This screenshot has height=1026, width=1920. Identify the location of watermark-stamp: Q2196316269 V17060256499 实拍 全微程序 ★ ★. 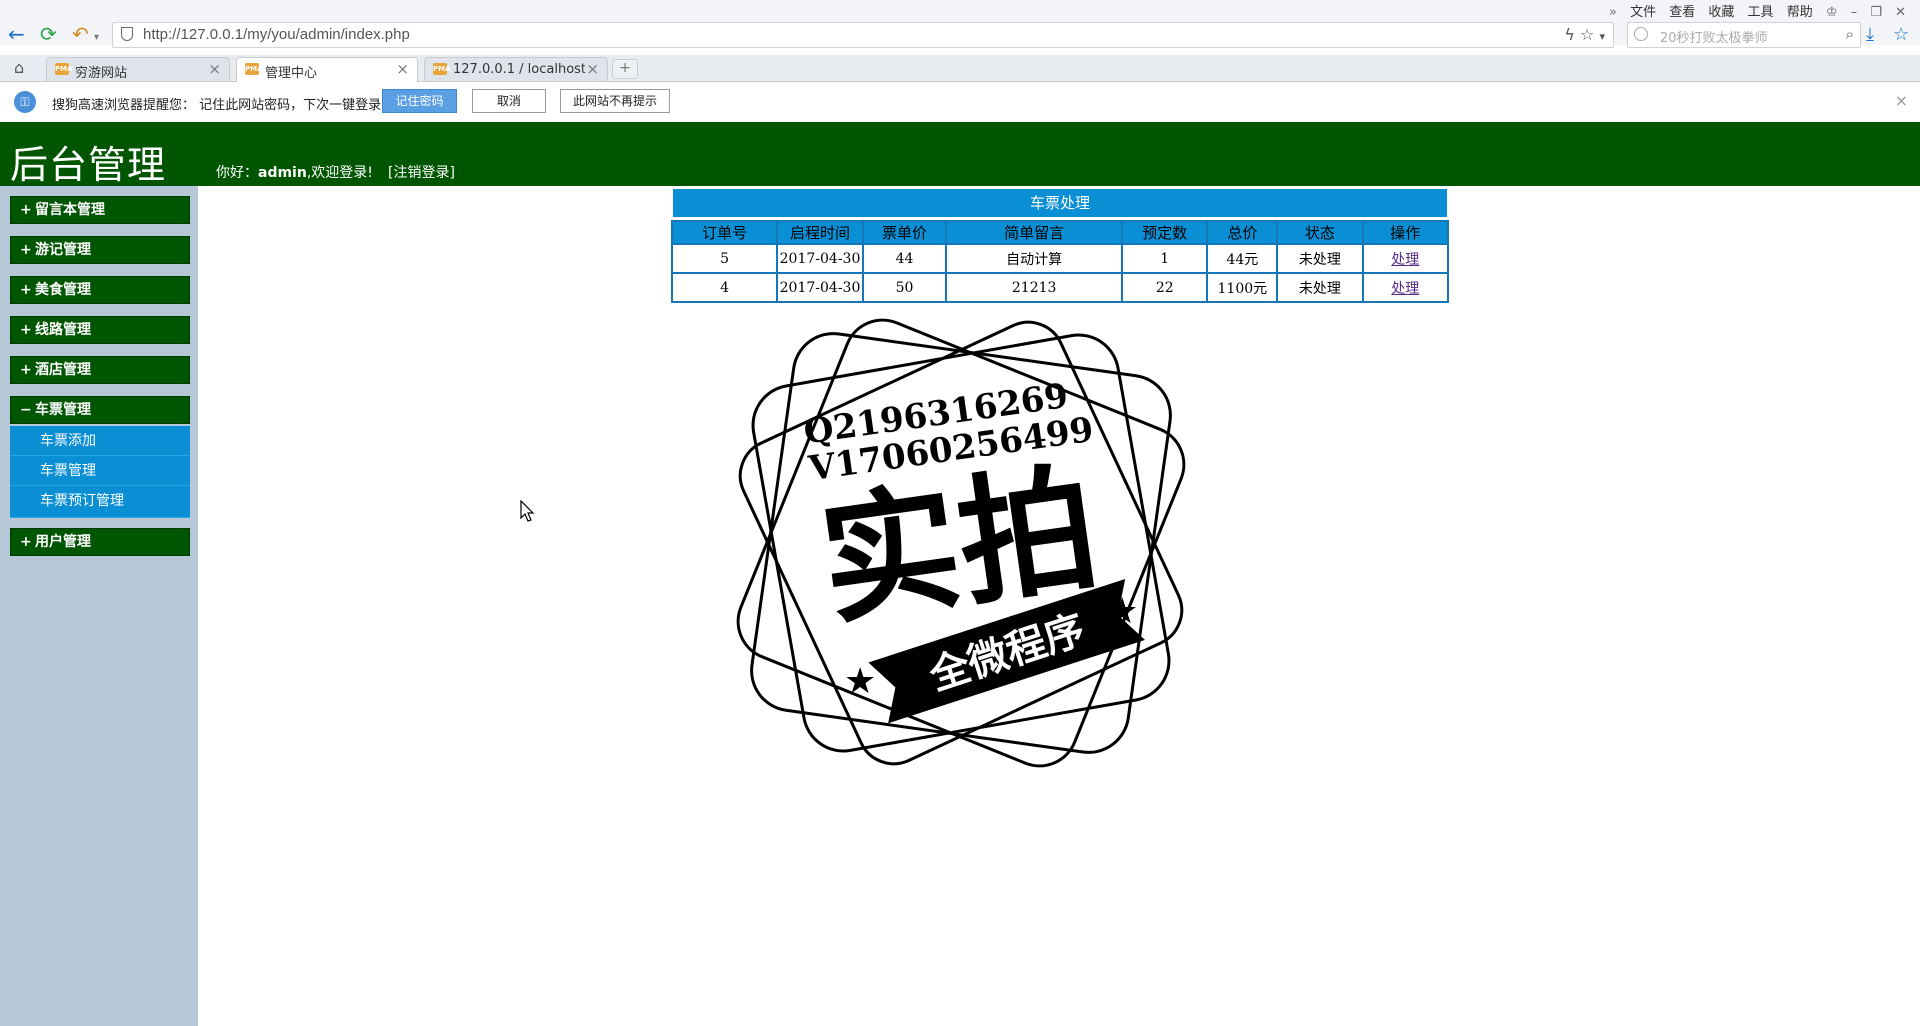
(961, 543).